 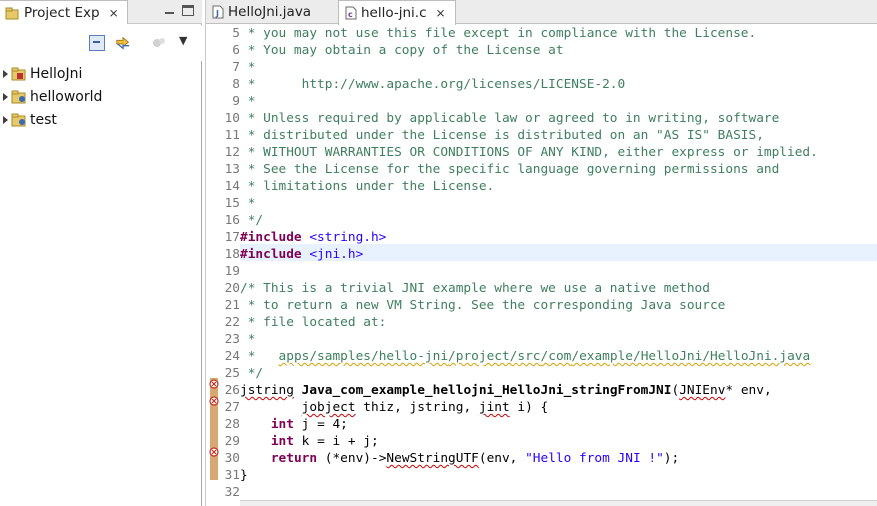 What do you see at coordinates (529, 407) in the screenshot?
I see `code-token: i) {` at bounding box center [529, 407].